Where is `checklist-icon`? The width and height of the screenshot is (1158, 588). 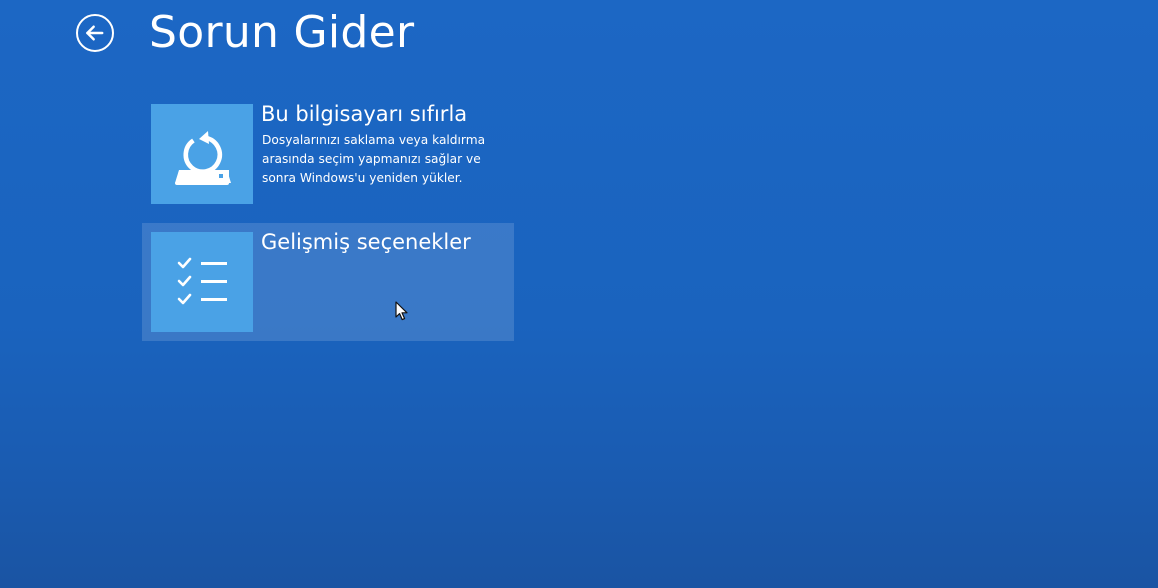
checklist-icon is located at coordinates (202, 281).